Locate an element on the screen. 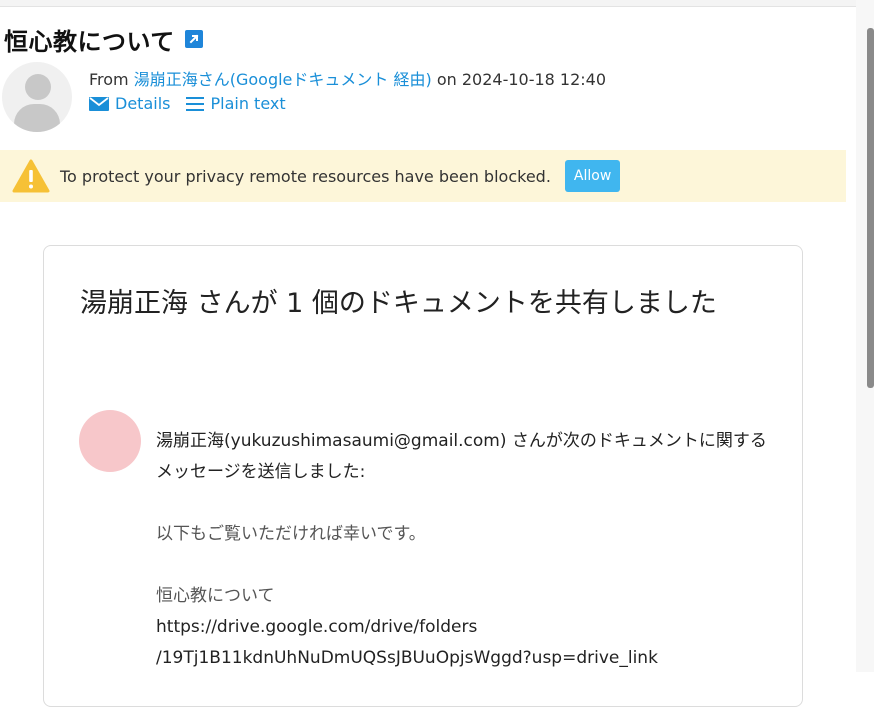  subject-row: 恒心教について is located at coordinates (103, 39).